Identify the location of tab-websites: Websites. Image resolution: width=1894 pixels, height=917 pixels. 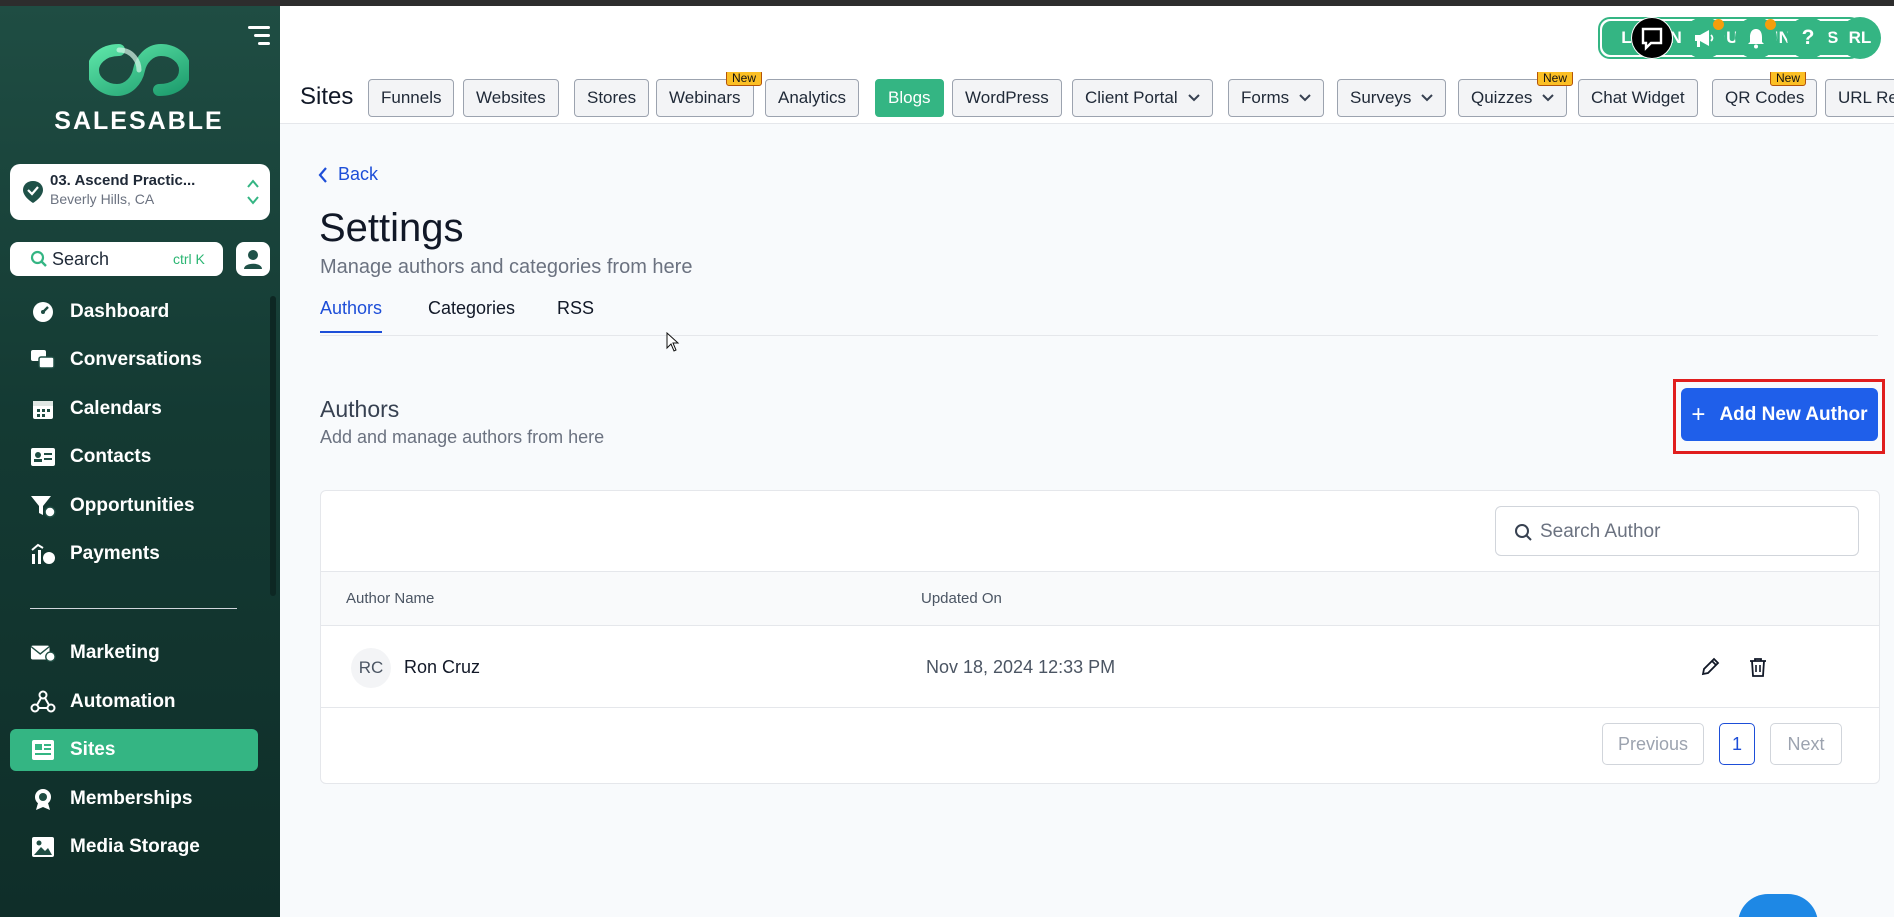
(511, 98).